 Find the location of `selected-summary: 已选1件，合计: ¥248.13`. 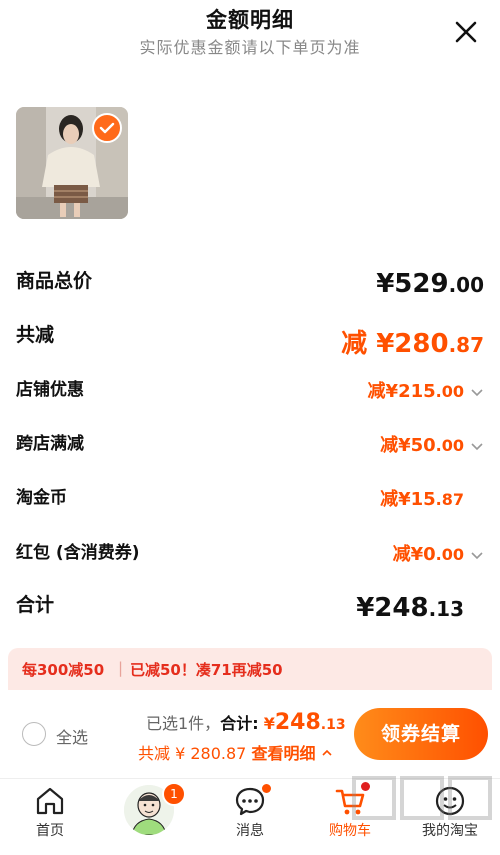

selected-summary: 已选1件，合计: ¥248.13 is located at coordinates (246, 722).